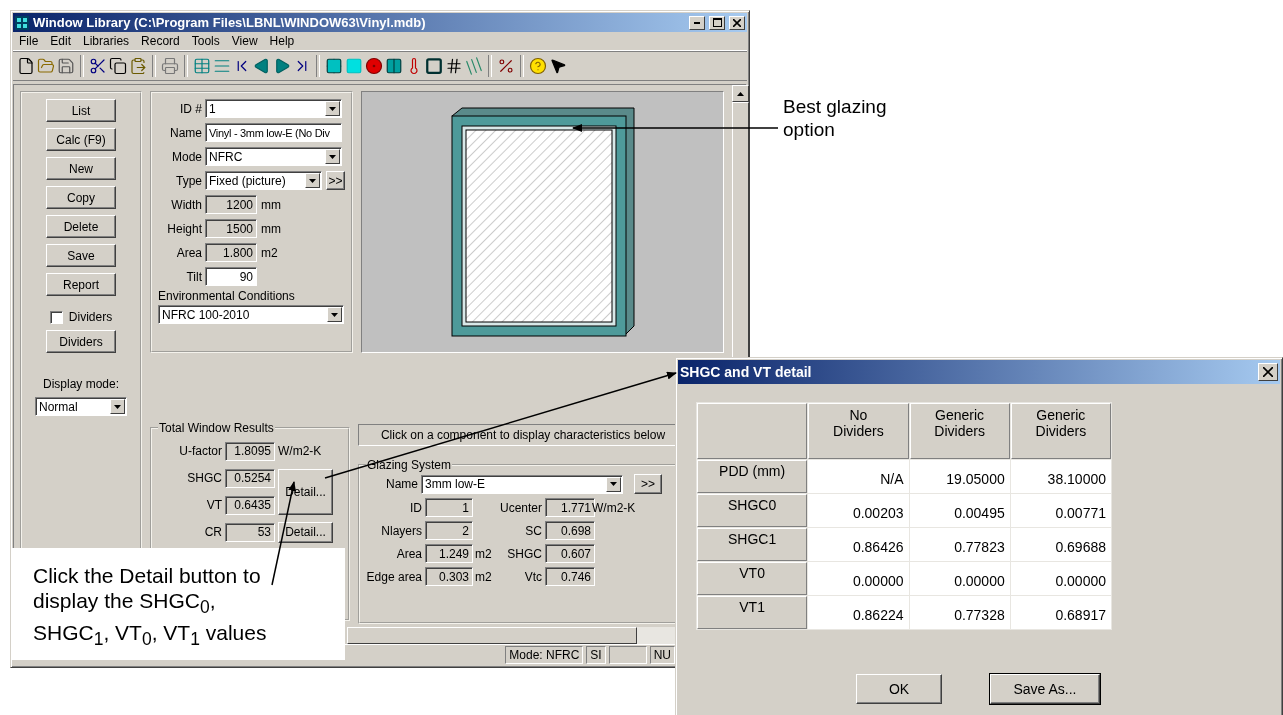  Describe the element at coordinates (858, 510) in the screenshot. I see `table-cell: 0.00203` at that location.